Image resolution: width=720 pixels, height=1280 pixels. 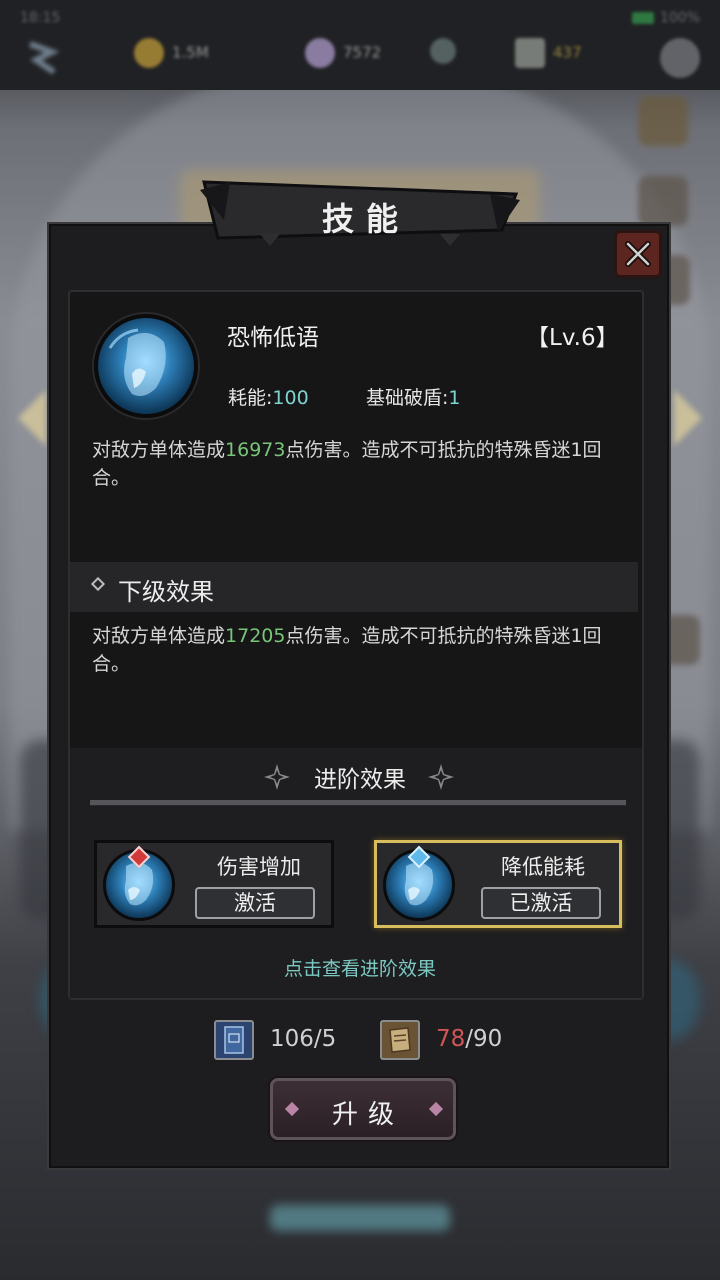 I want to click on close-button, so click(x=638, y=254).